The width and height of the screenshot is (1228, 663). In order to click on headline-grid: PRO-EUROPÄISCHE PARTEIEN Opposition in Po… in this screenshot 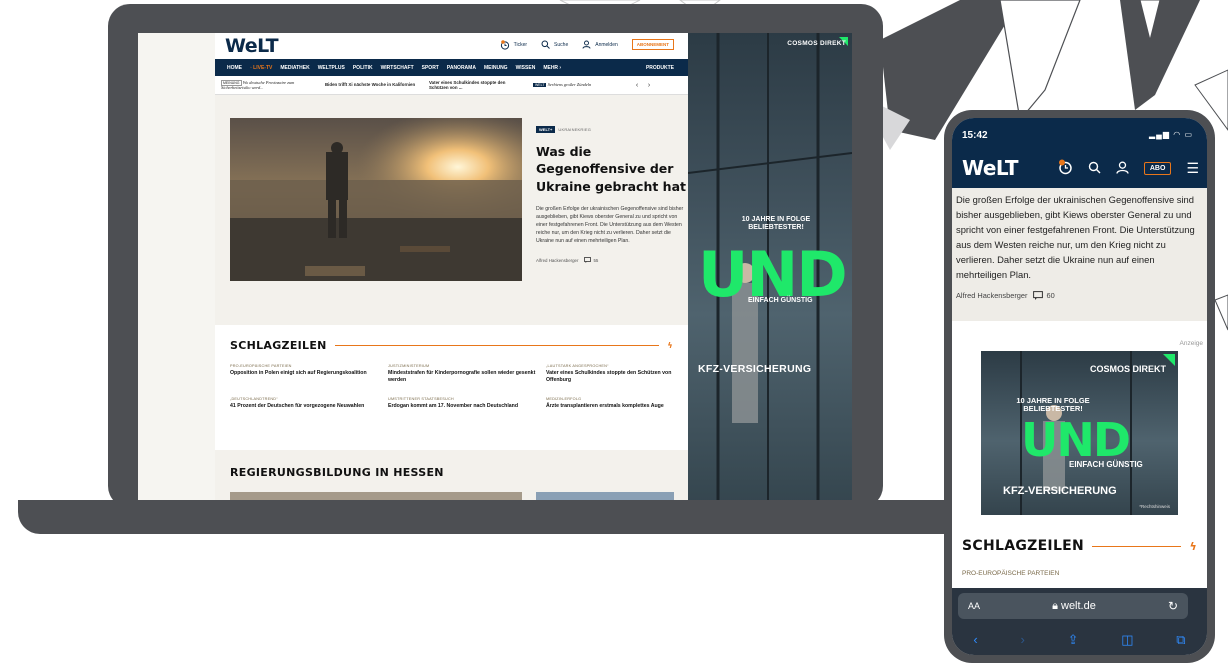, I will do `click(451, 387)`.